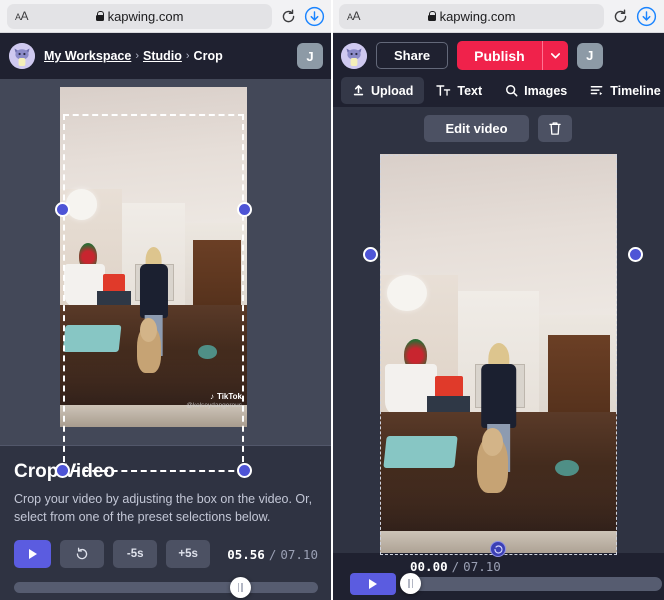 Image resolution: width=664 pixels, height=600 pixels. Describe the element at coordinates (546, 90) in the screenshot. I see `tab-images-label: Images` at that location.